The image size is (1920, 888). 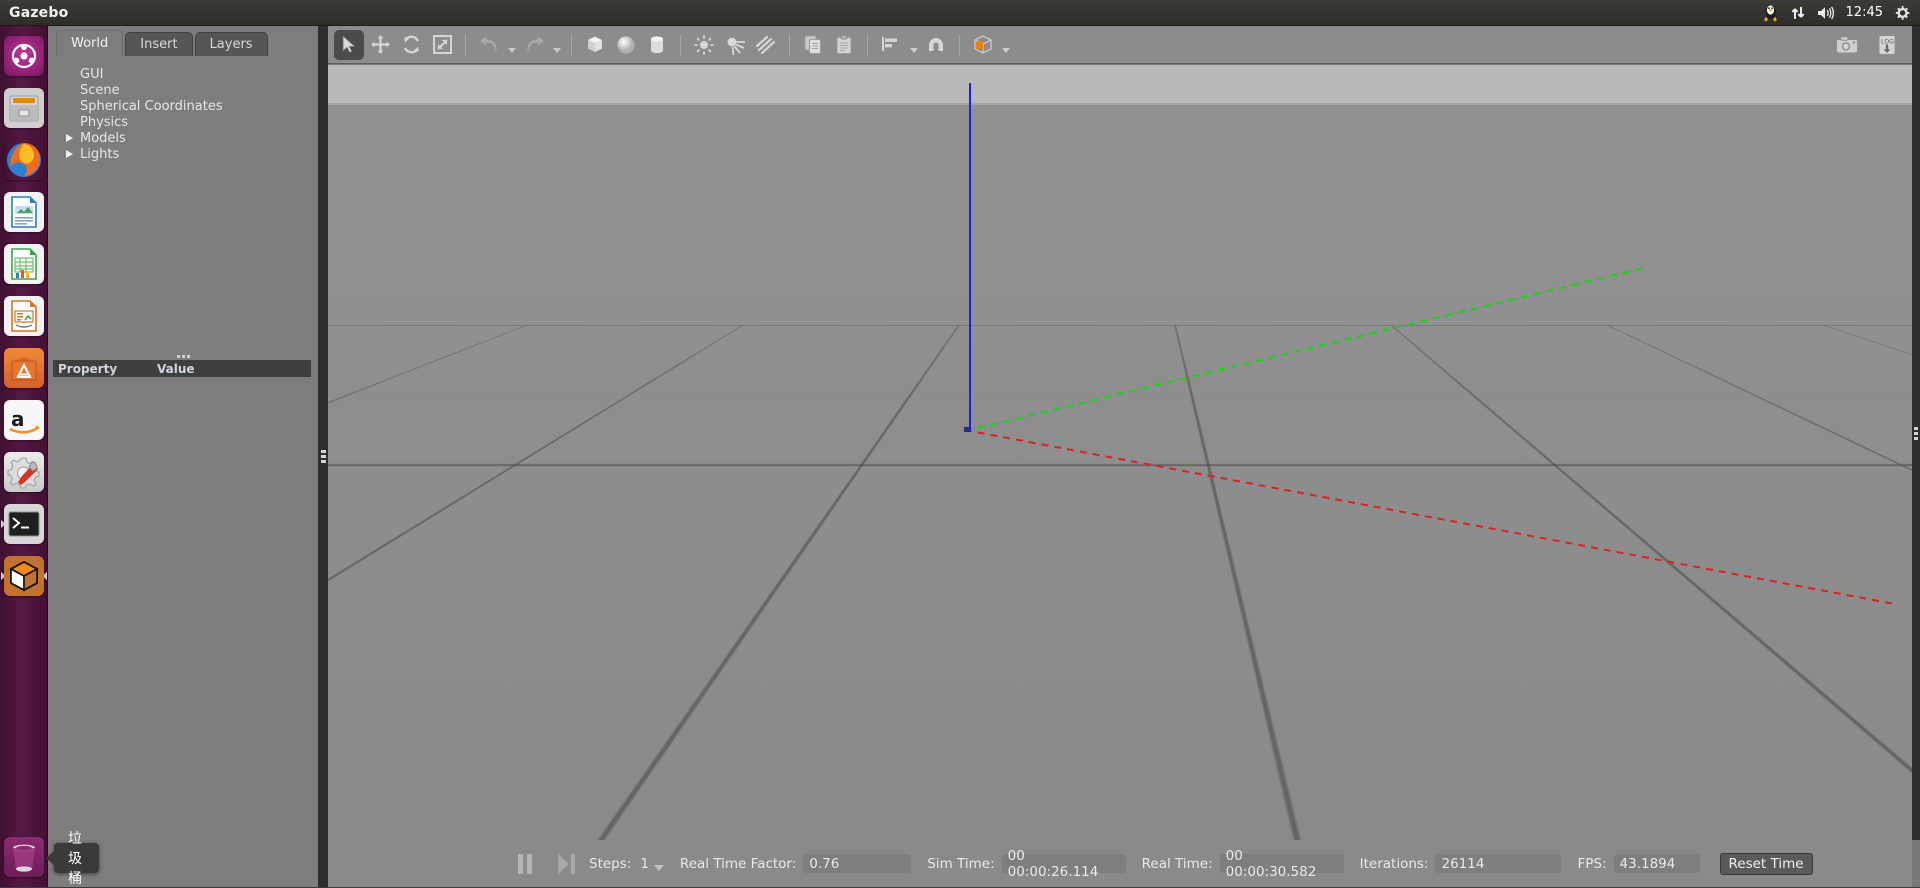 I want to click on reset-time-button: Reset Time, so click(x=1766, y=863).